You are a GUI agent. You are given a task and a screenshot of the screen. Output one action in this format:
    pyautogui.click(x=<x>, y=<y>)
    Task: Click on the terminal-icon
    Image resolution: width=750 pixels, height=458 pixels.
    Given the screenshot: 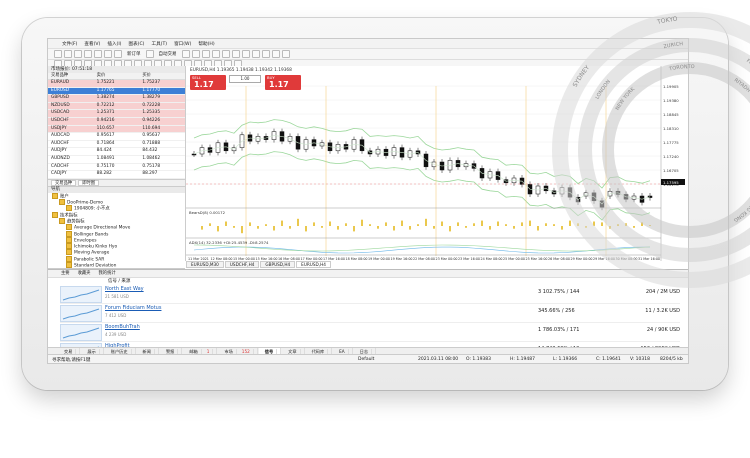 What is the action you would take?
    pyautogui.click(x=108, y=54)
    